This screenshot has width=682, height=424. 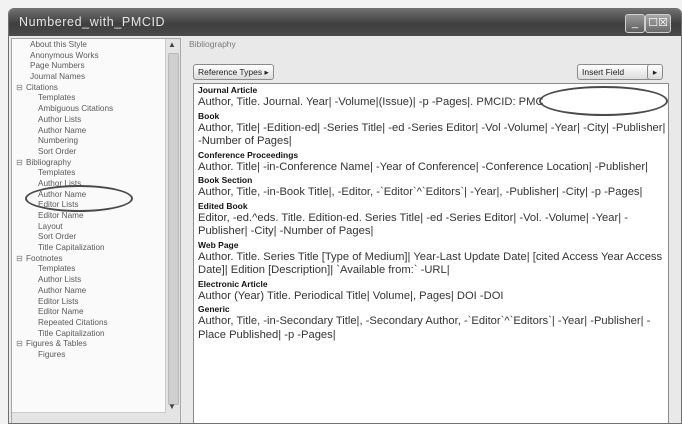 I want to click on sidebar-item-label: Citations, so click(x=42, y=87).